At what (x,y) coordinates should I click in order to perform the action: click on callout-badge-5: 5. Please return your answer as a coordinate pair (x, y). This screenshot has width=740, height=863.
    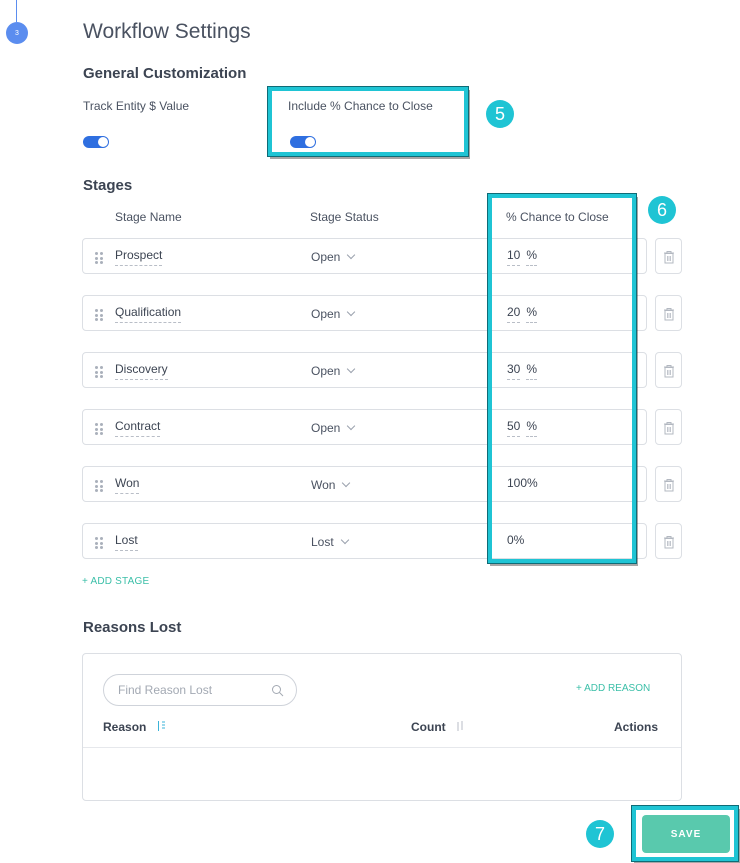
    Looking at the image, I should click on (500, 114).